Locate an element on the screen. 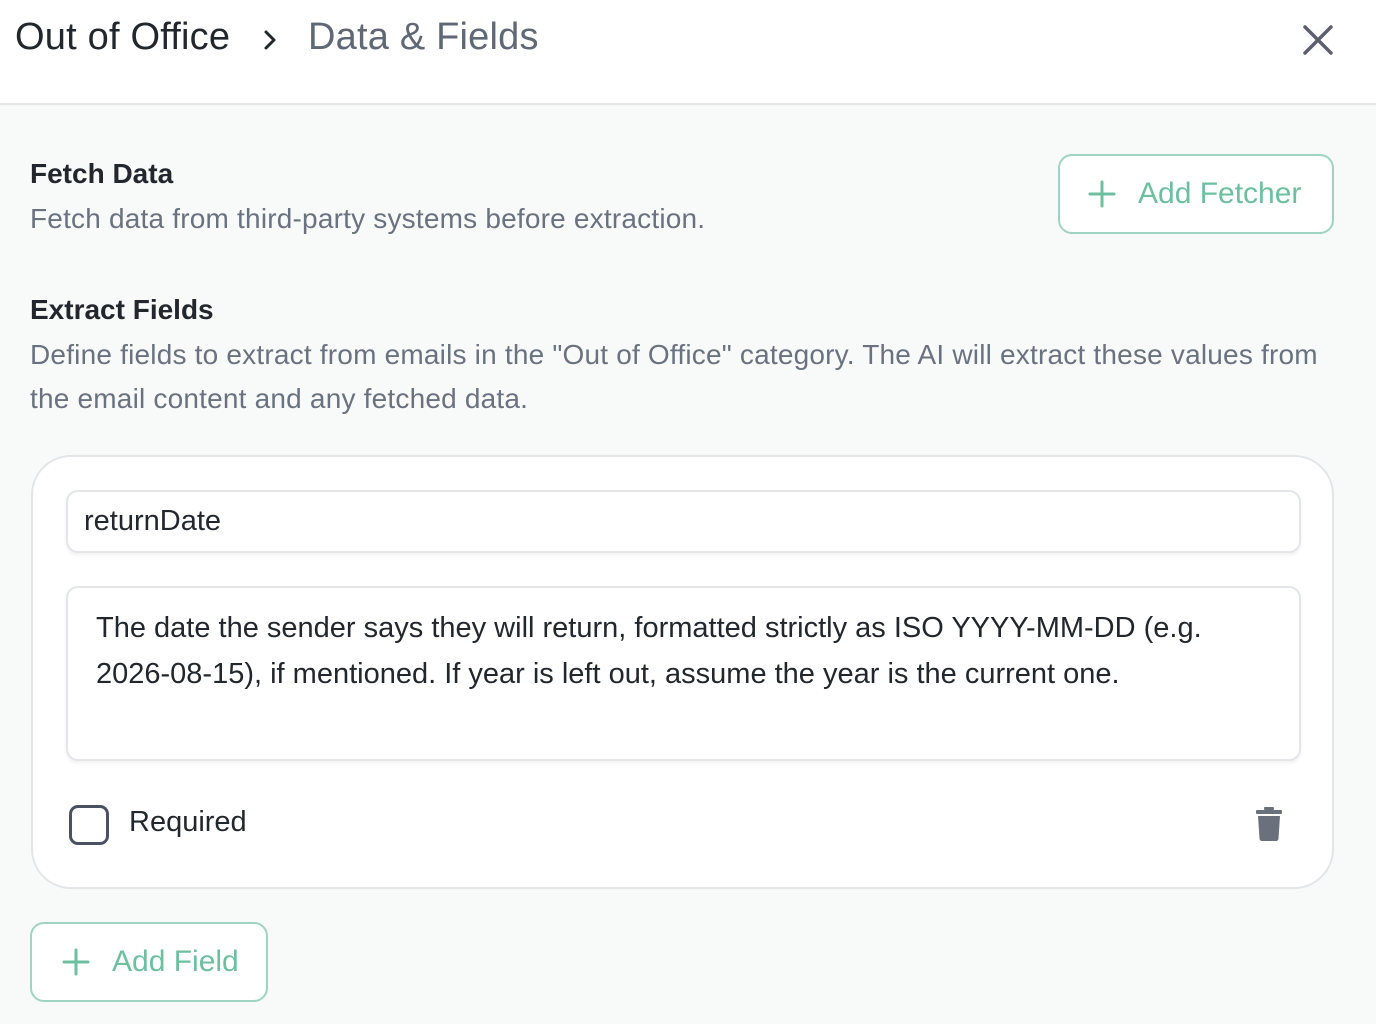 This screenshot has width=1376, height=1024. trash-icon is located at coordinates (1269, 824).